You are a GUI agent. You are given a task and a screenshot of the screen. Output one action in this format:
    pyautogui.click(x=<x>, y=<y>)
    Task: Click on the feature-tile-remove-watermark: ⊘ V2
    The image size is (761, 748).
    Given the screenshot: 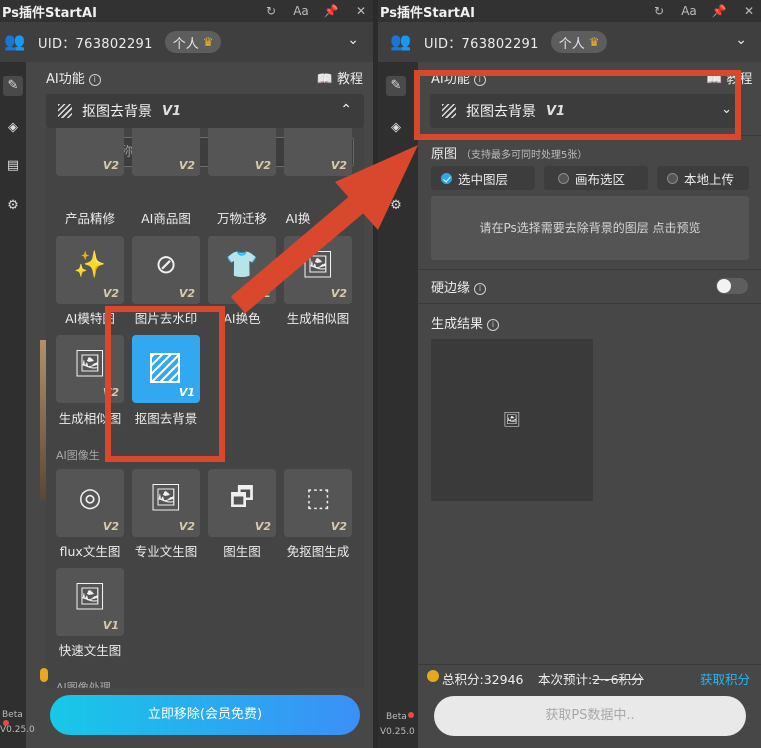 What is the action you would take?
    pyautogui.click(x=166, y=270)
    